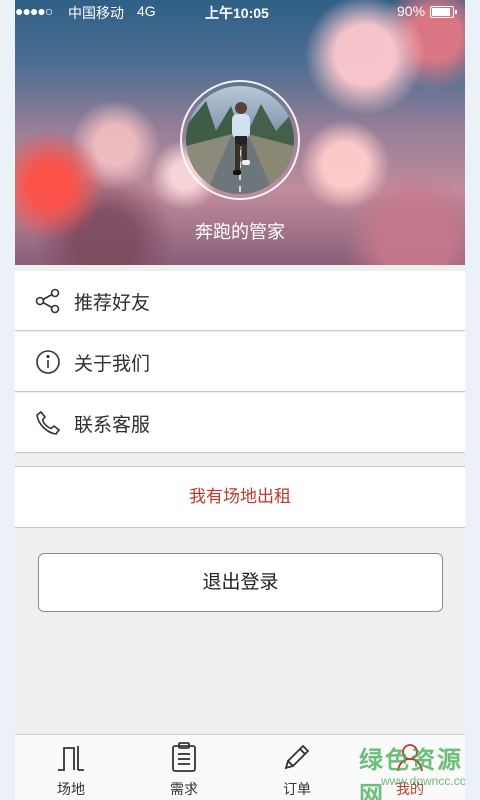 This screenshot has height=800, width=480. What do you see at coordinates (184, 757) in the screenshot?
I see `clipboard-icon` at bounding box center [184, 757].